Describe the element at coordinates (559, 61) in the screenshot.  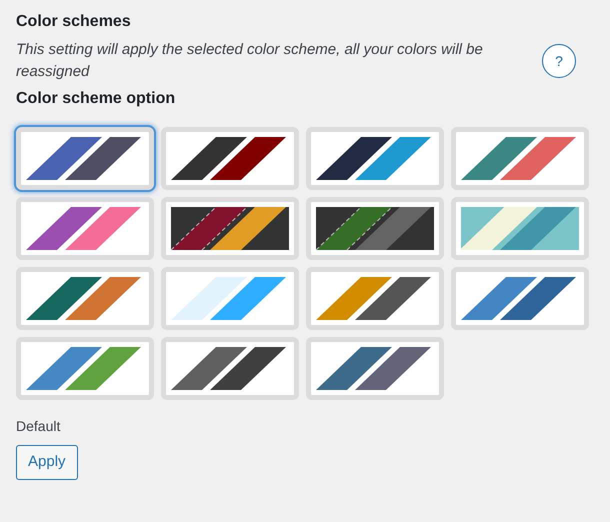
I see `help-button: ?` at that location.